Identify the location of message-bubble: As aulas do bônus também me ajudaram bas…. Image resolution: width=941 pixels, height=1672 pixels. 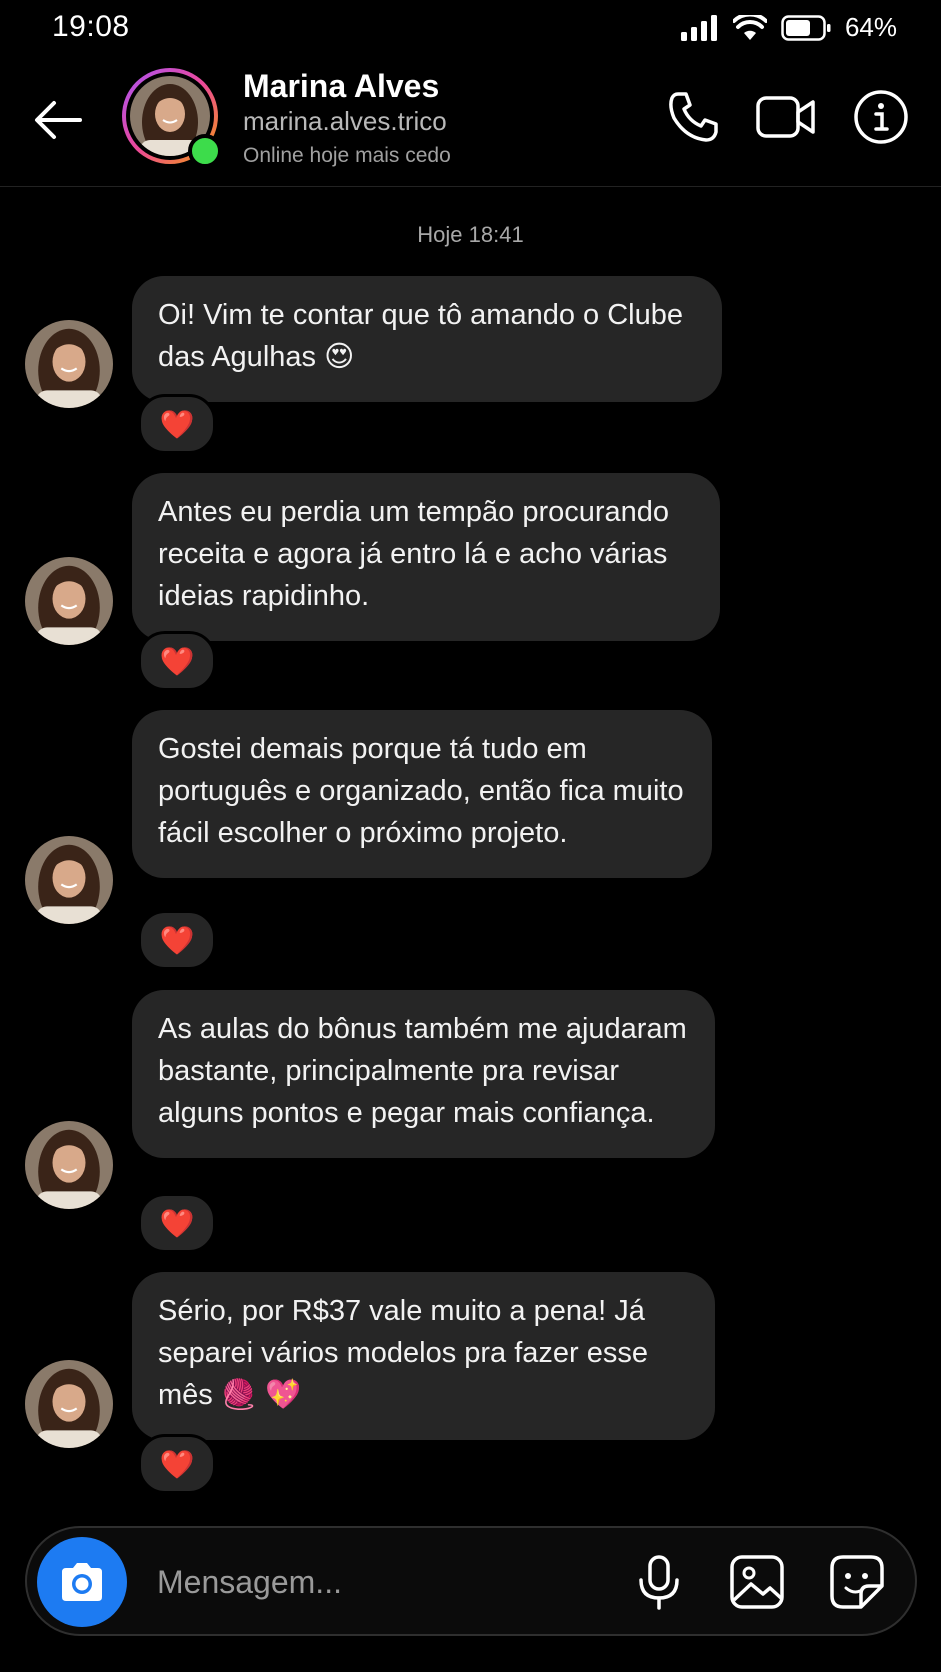
(423, 1074).